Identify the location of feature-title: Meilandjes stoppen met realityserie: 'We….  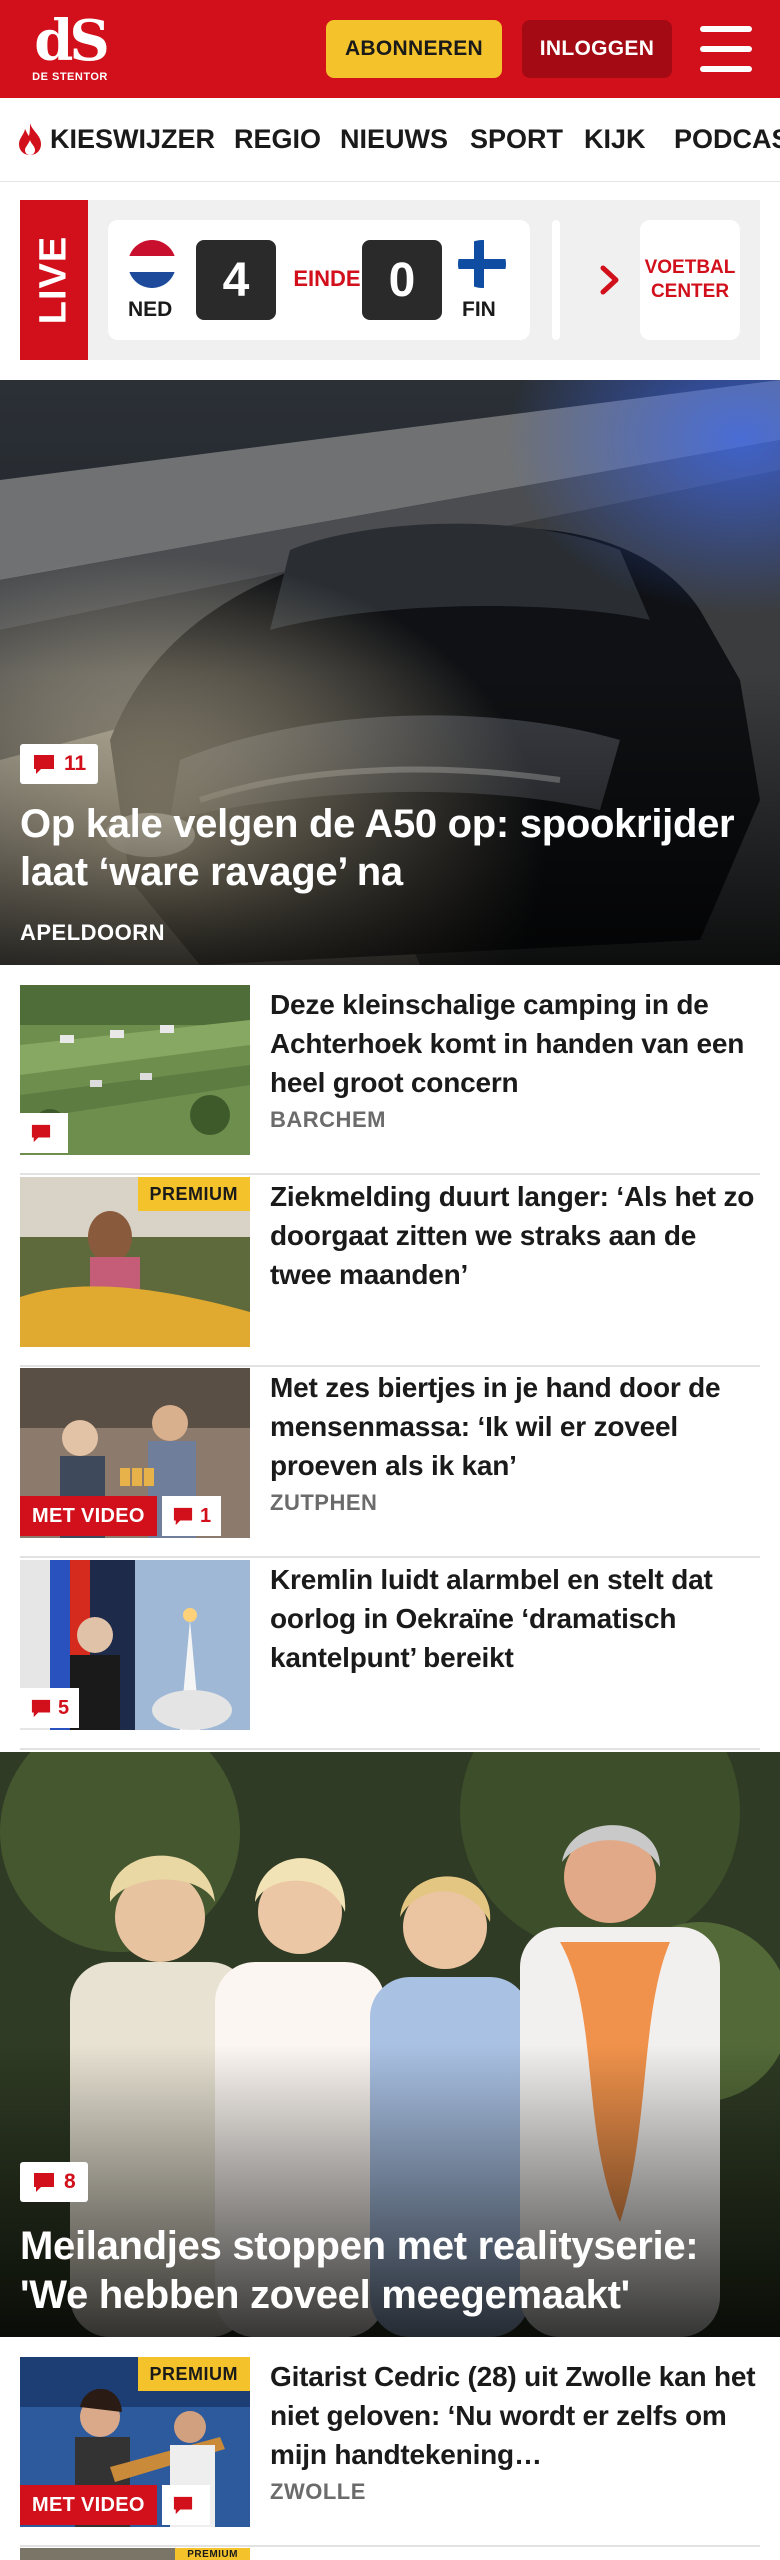
(390, 2271).